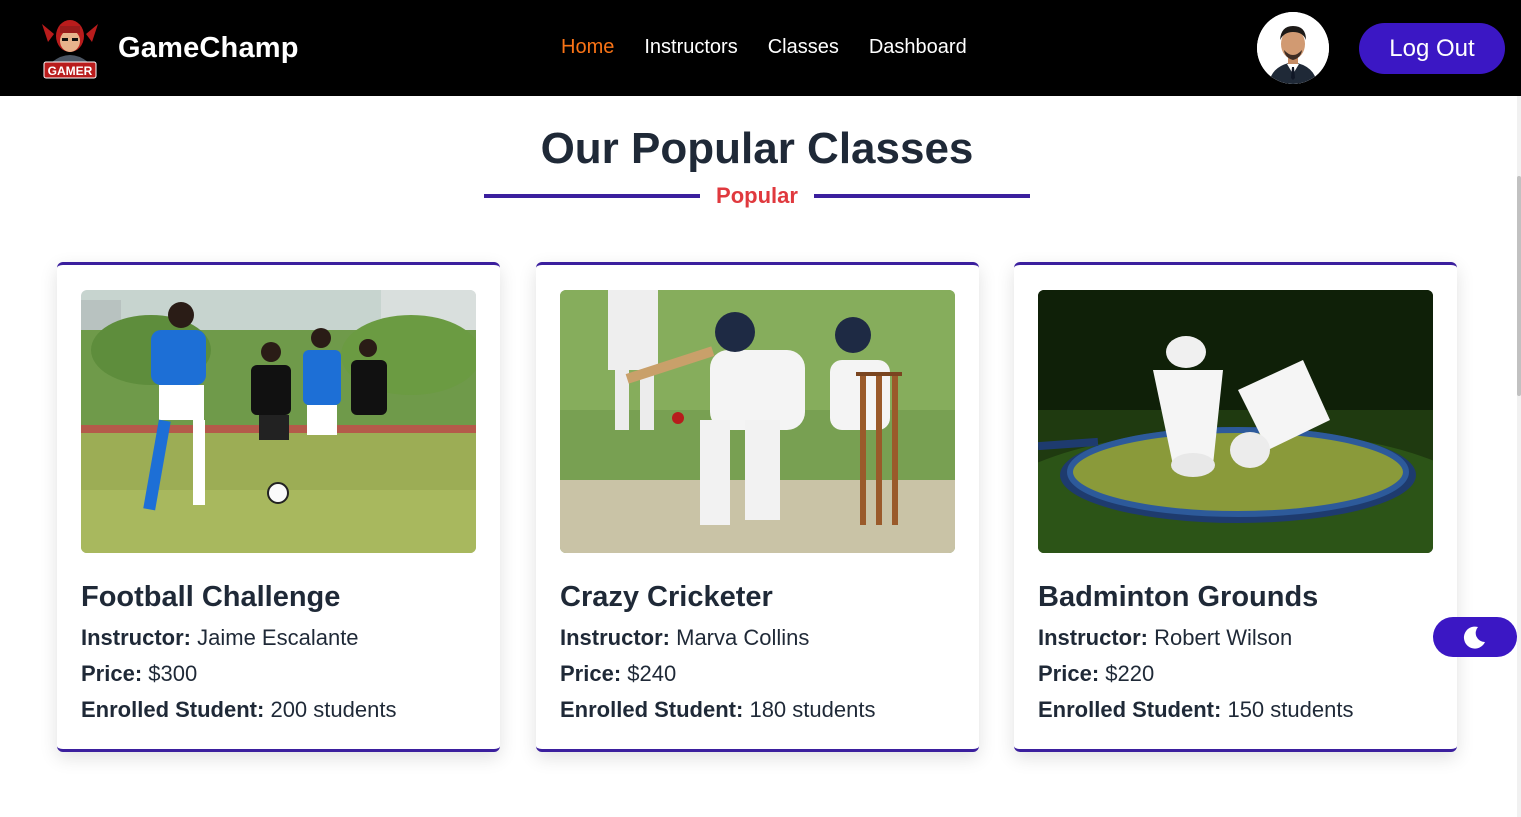 This screenshot has width=1521, height=817. Describe the element at coordinates (743, 637) in the screenshot. I see `instructor-value: Marva Collins` at that location.